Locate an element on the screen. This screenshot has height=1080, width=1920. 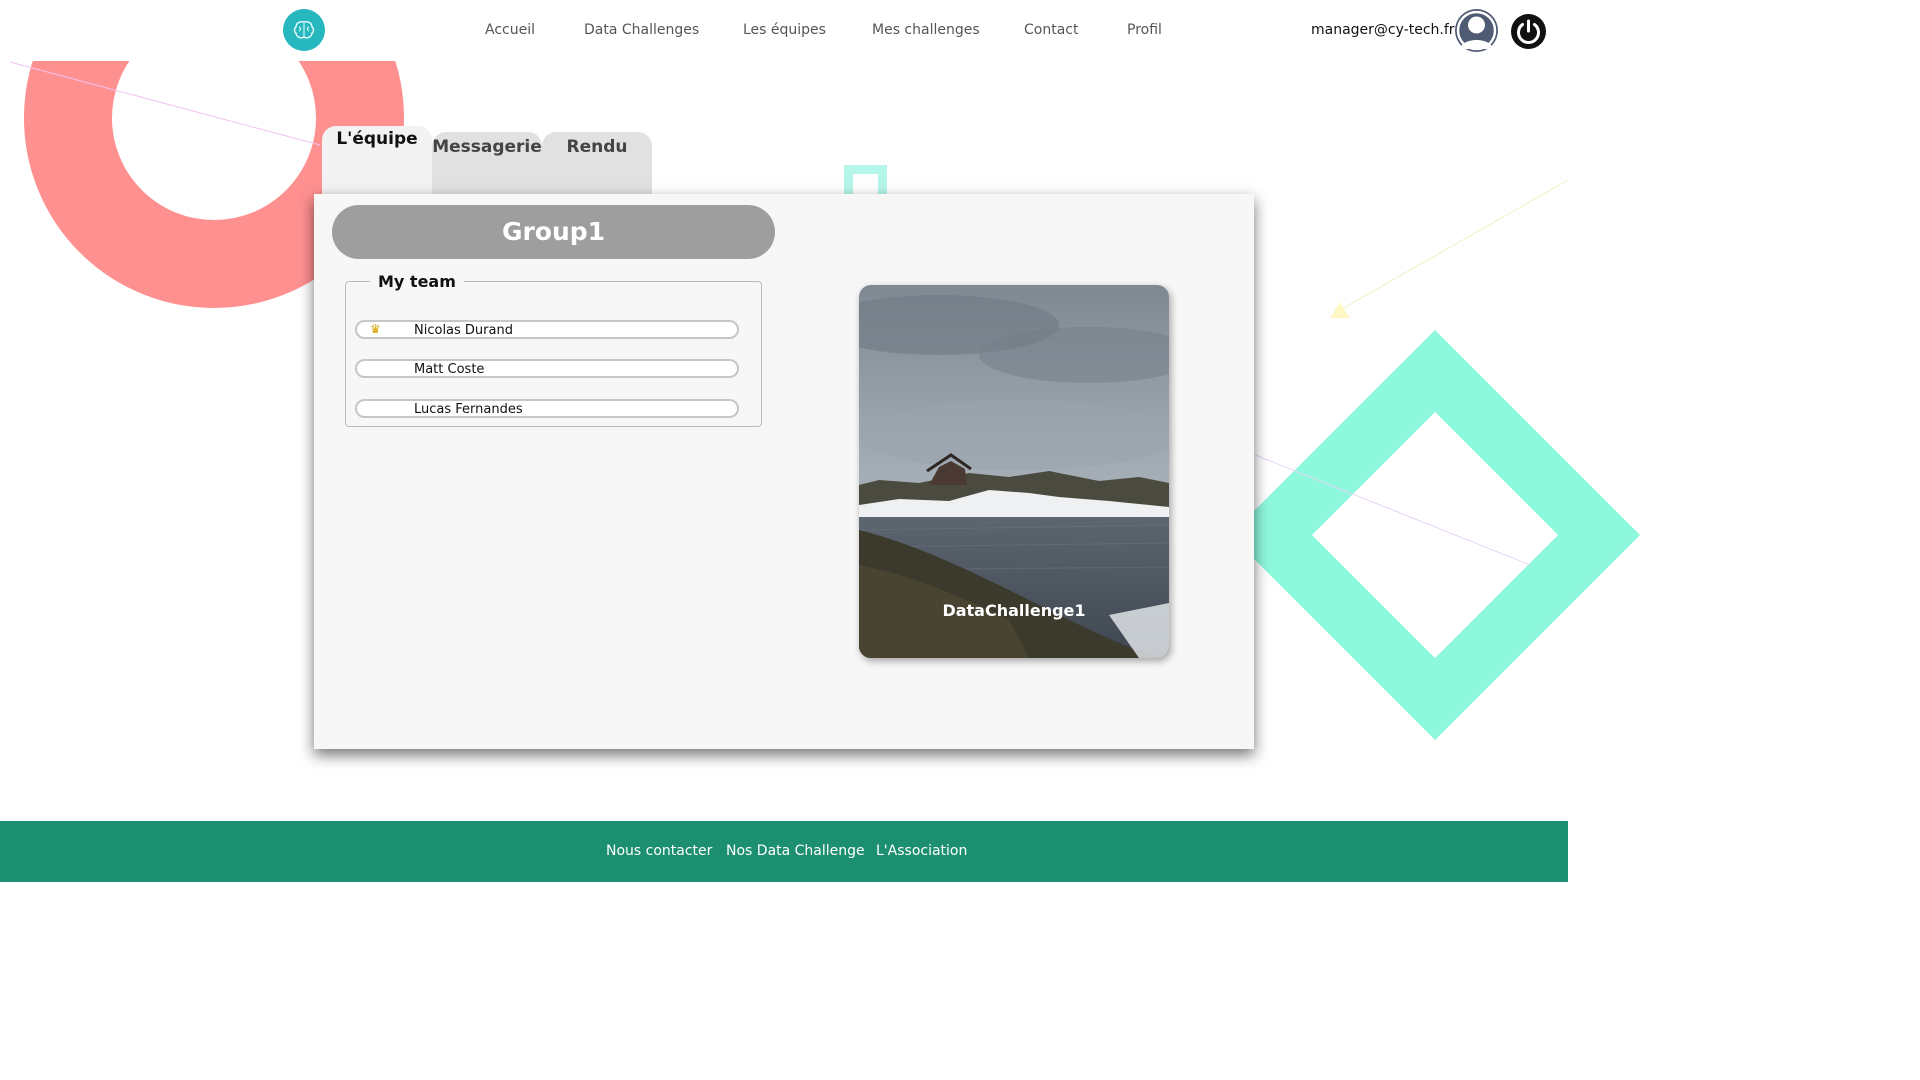
tab-equipe-label: L'équipe is located at coordinates (377, 139).